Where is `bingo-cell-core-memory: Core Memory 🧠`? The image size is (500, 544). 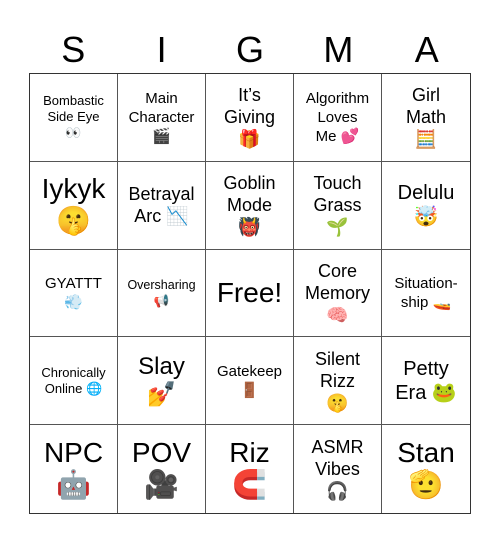 bingo-cell-core-memory: Core Memory 🧠 is located at coordinates (338, 293).